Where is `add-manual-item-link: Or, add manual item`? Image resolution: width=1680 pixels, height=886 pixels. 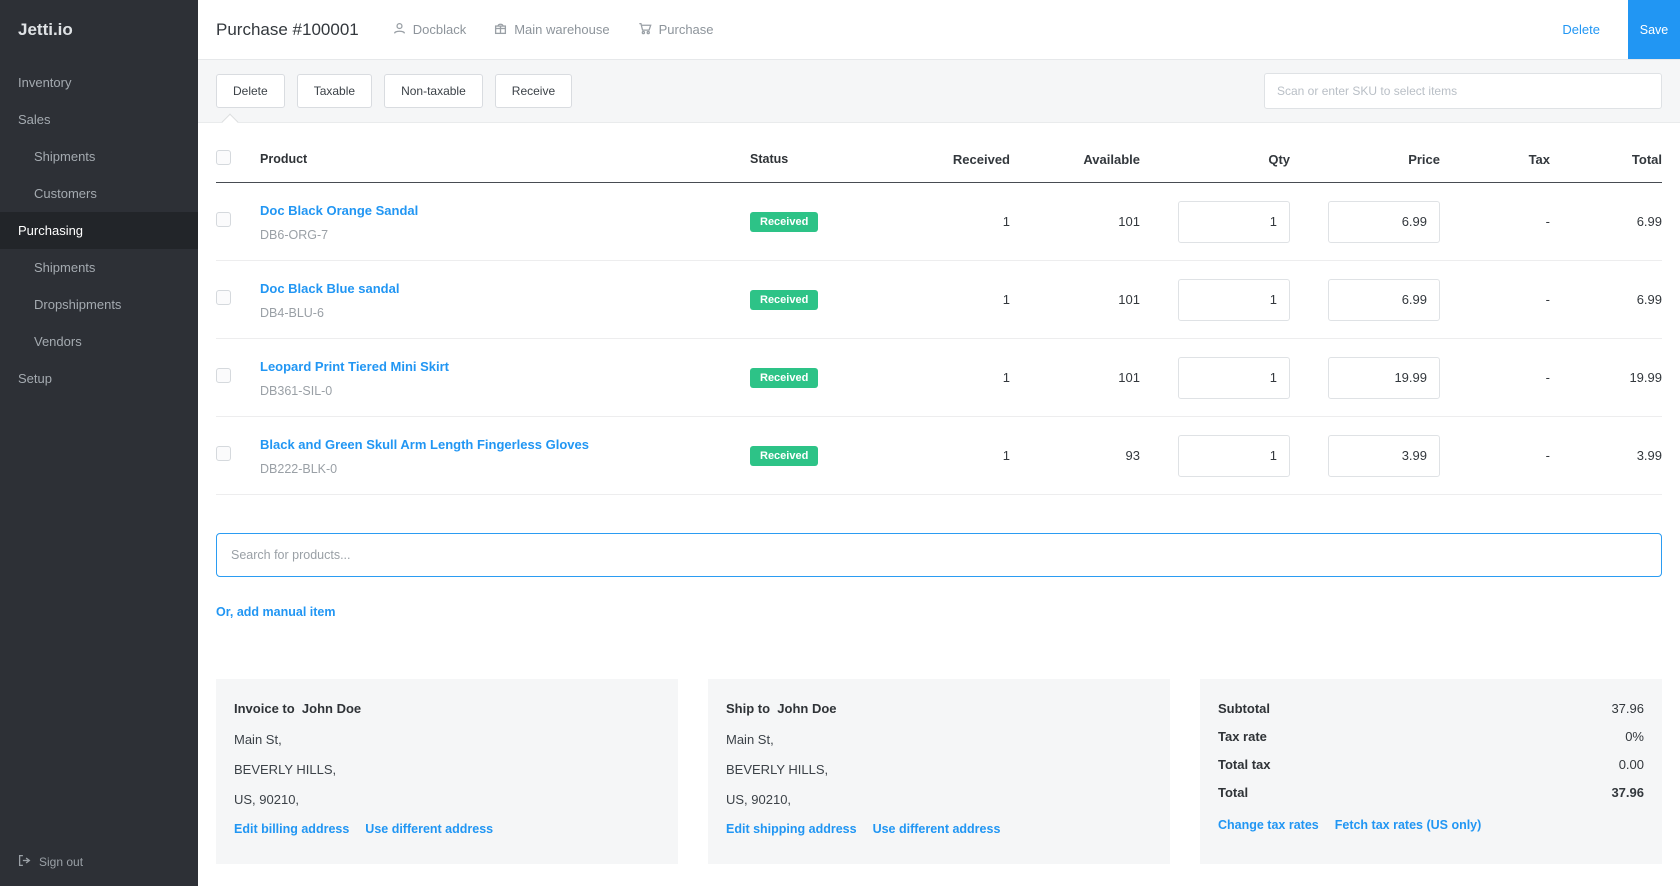
add-manual-item-link: Or, add manual item is located at coordinates (275, 612).